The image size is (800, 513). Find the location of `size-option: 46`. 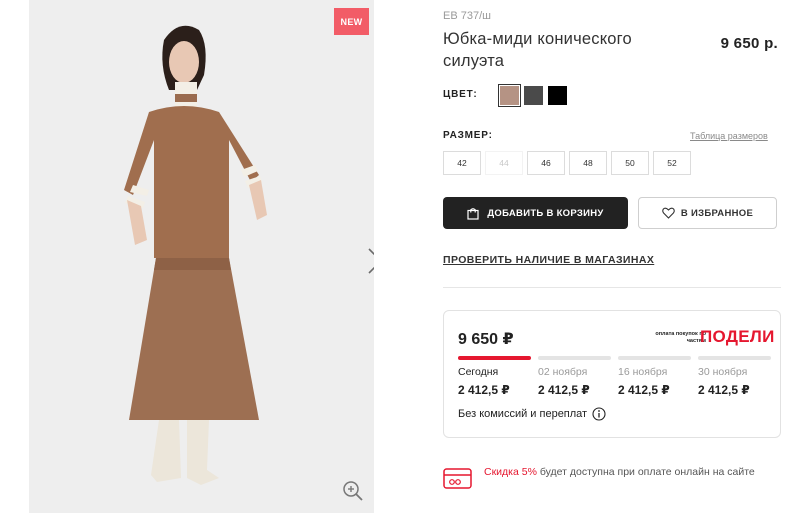

size-option: 46 is located at coordinates (546, 163).